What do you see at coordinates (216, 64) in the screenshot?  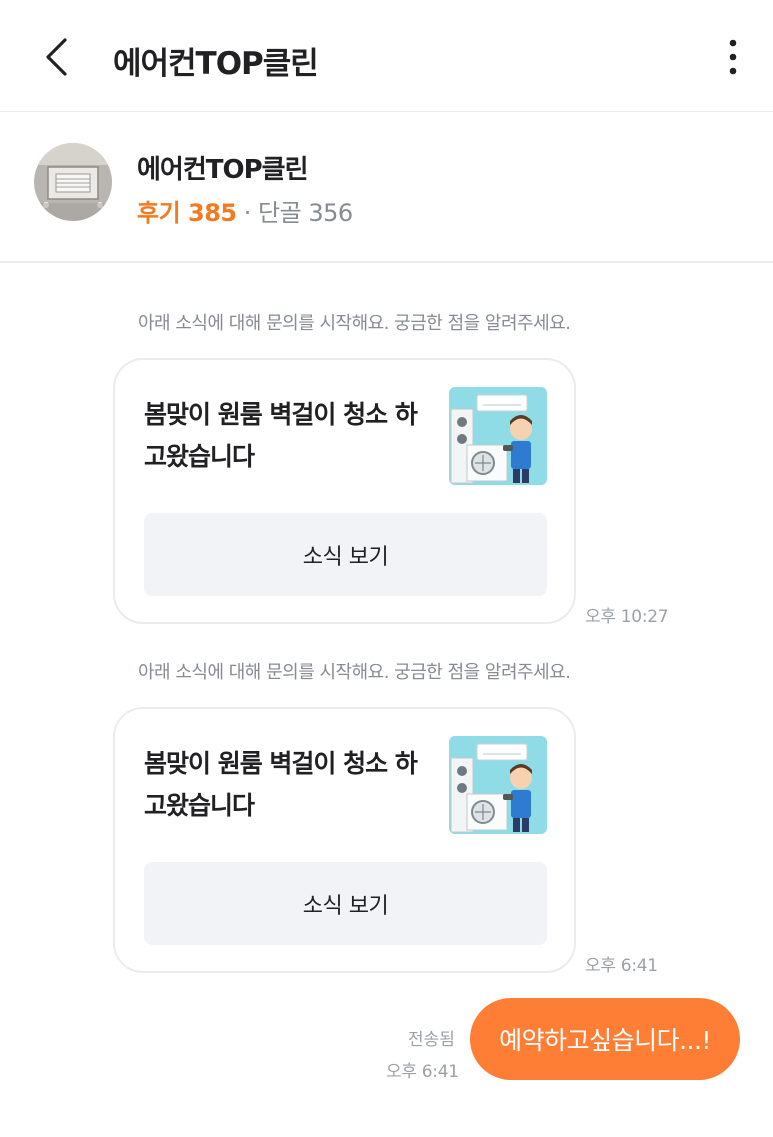 I see `chat-title: 에어컨TOP클린` at bounding box center [216, 64].